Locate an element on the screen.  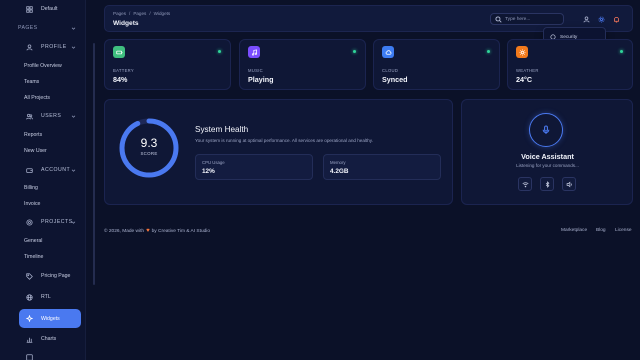
sidebar-section-label: PAGES is located at coordinates (28, 28).